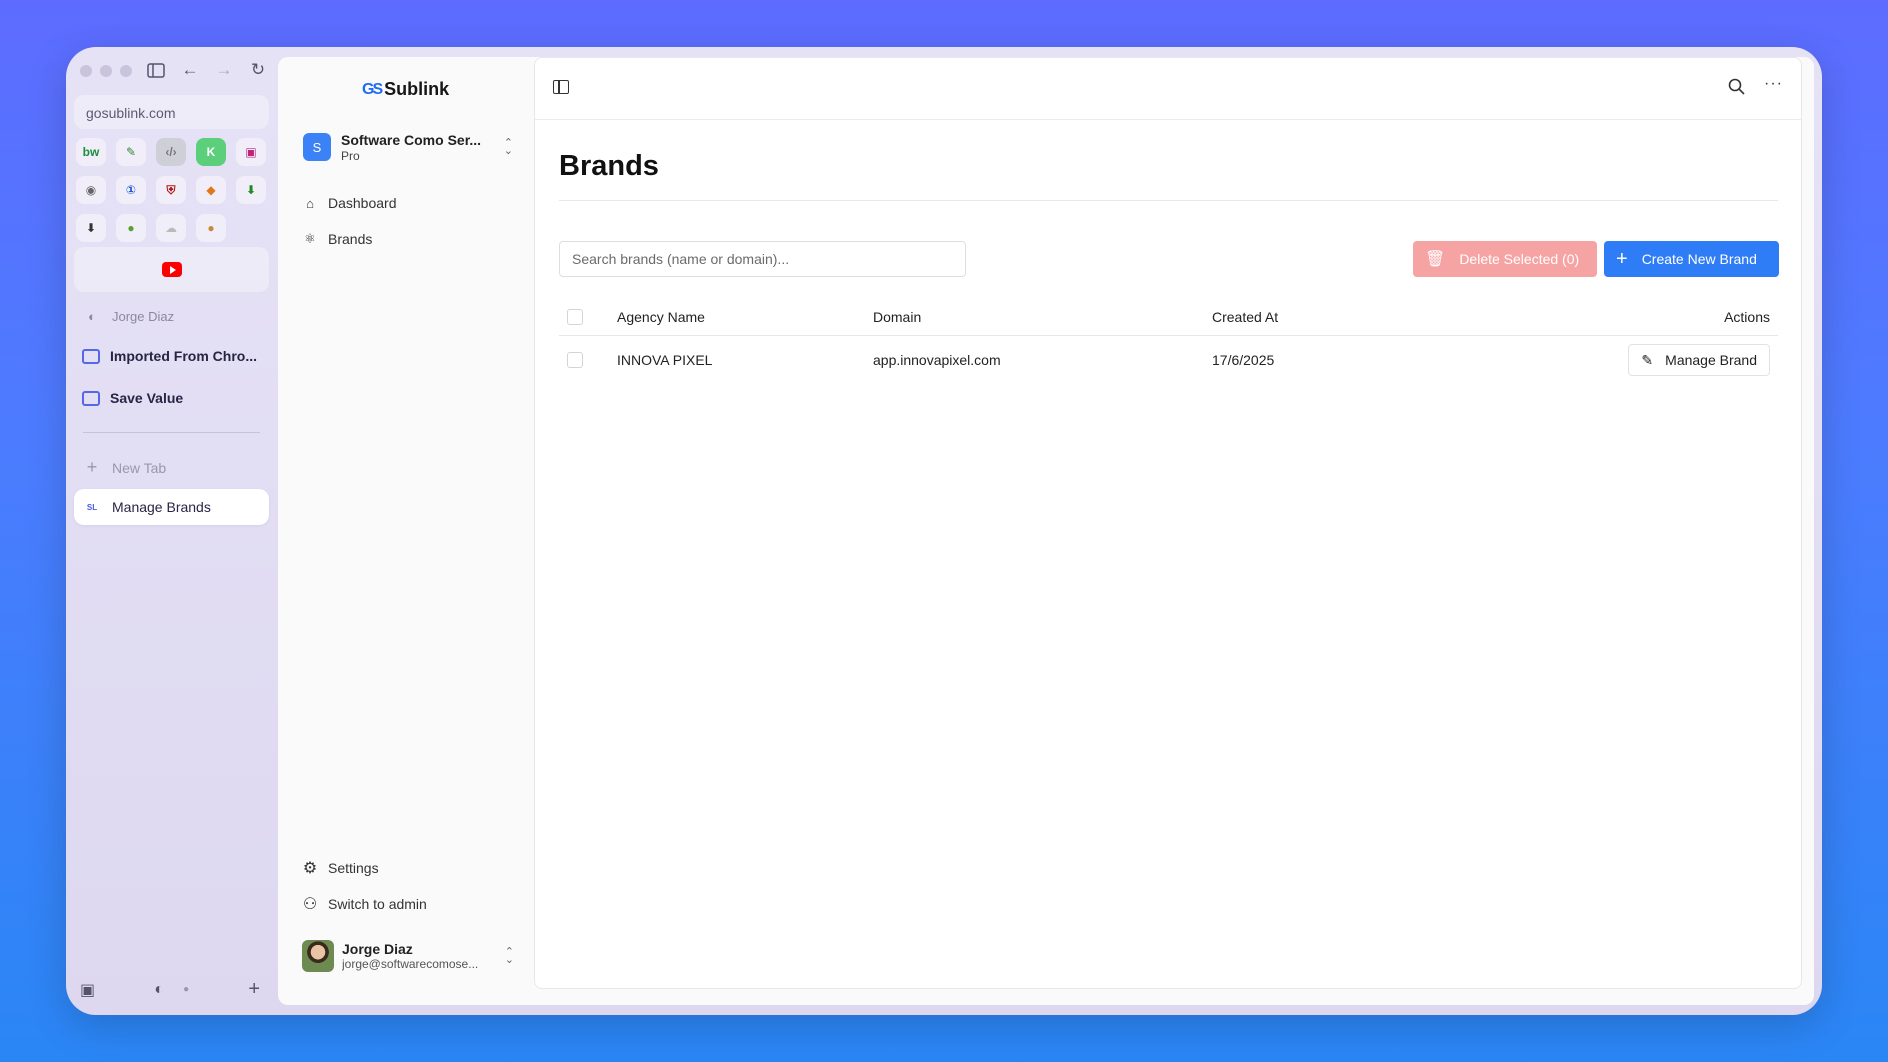  Describe the element at coordinates (211, 228) in the screenshot. I see `cookie-favicon-icon: ●` at that location.